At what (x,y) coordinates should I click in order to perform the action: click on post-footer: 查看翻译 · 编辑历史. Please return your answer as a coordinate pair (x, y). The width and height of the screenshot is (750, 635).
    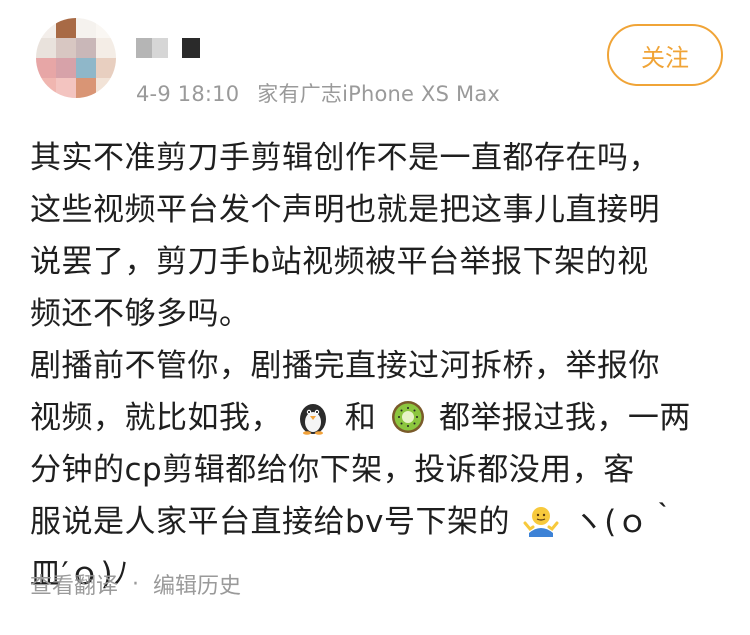
    Looking at the image, I should click on (135, 584).